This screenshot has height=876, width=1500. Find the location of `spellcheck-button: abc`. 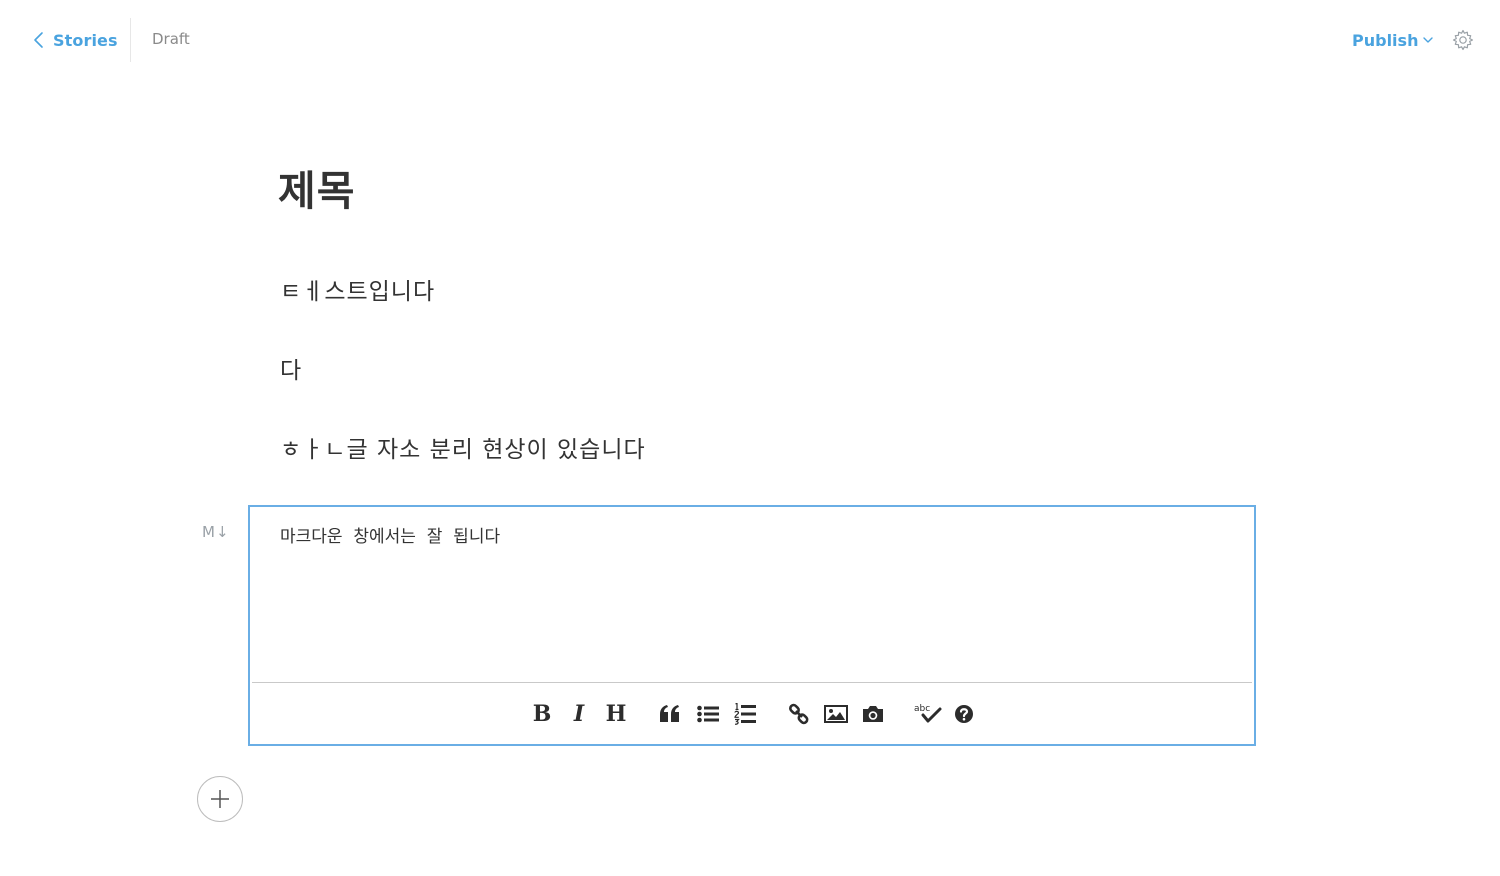

spellcheck-button: abc is located at coordinates (928, 714).